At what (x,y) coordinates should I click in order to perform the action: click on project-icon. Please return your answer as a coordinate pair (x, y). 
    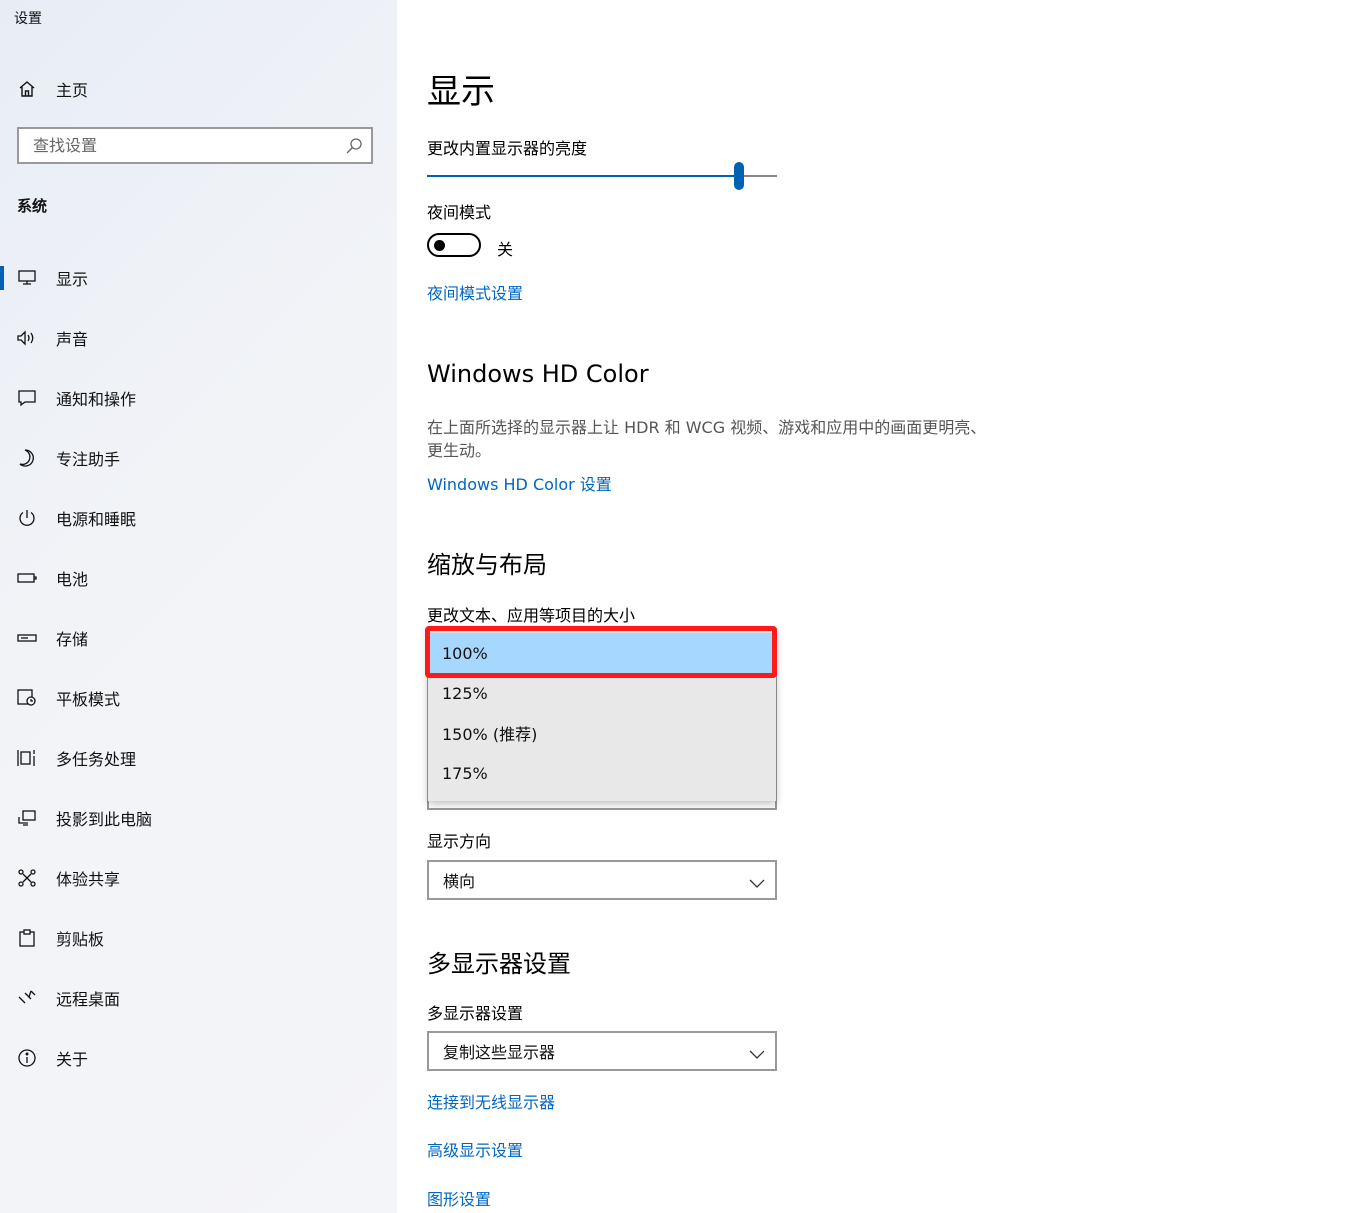
    Looking at the image, I should click on (27, 818).